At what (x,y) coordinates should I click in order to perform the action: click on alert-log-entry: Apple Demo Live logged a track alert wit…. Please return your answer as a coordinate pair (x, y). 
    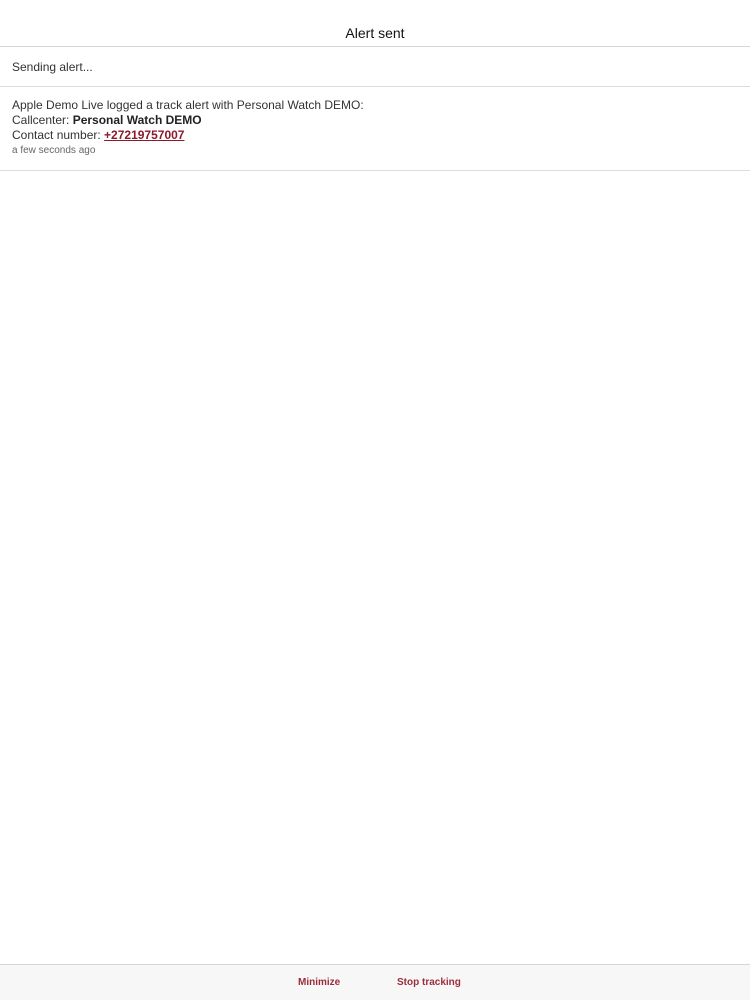
    Looking at the image, I should click on (375, 129).